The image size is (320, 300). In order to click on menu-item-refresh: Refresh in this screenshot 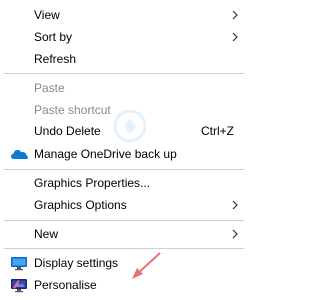, I will do `click(125, 59)`.